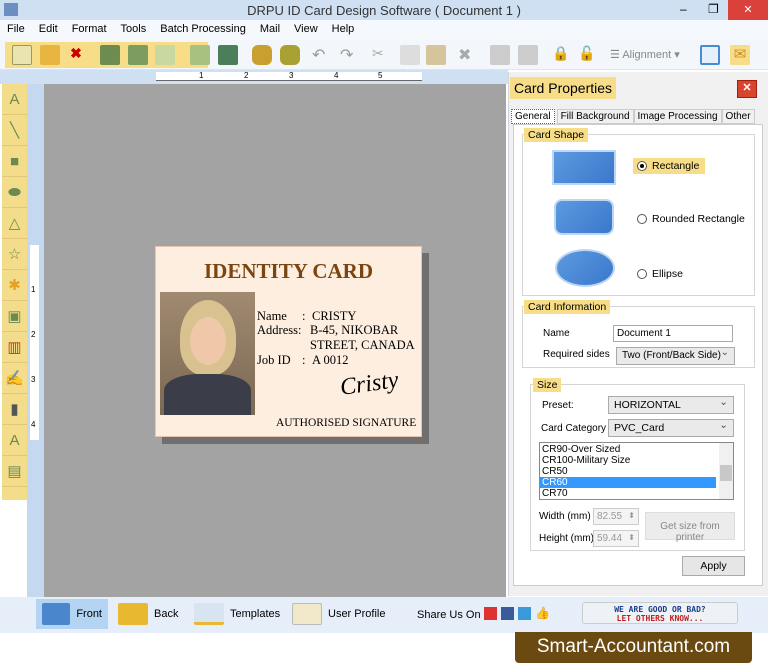  I want to click on database-icon, so click(262, 55).